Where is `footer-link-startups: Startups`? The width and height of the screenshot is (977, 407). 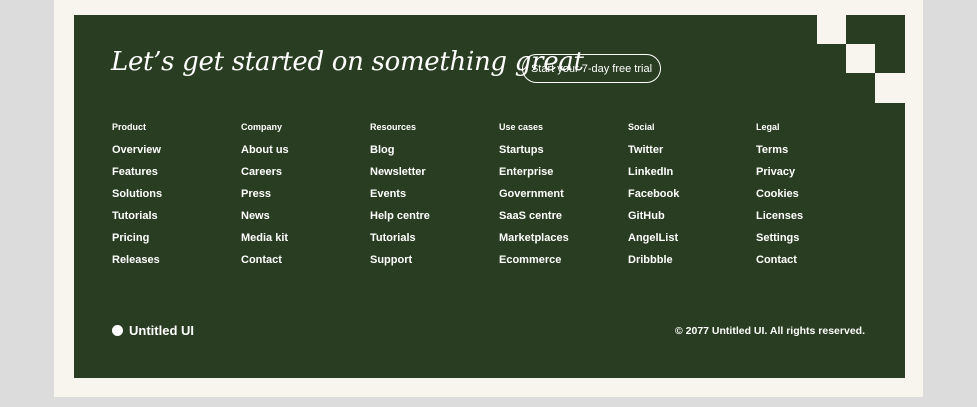 footer-link-startups: Startups is located at coordinates (521, 150).